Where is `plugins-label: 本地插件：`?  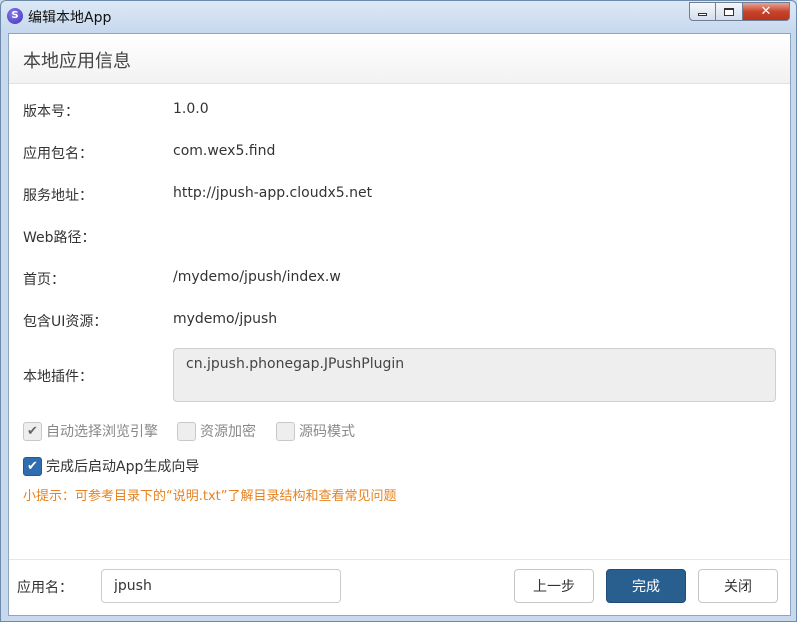
plugins-label: 本地插件： is located at coordinates (58, 377).